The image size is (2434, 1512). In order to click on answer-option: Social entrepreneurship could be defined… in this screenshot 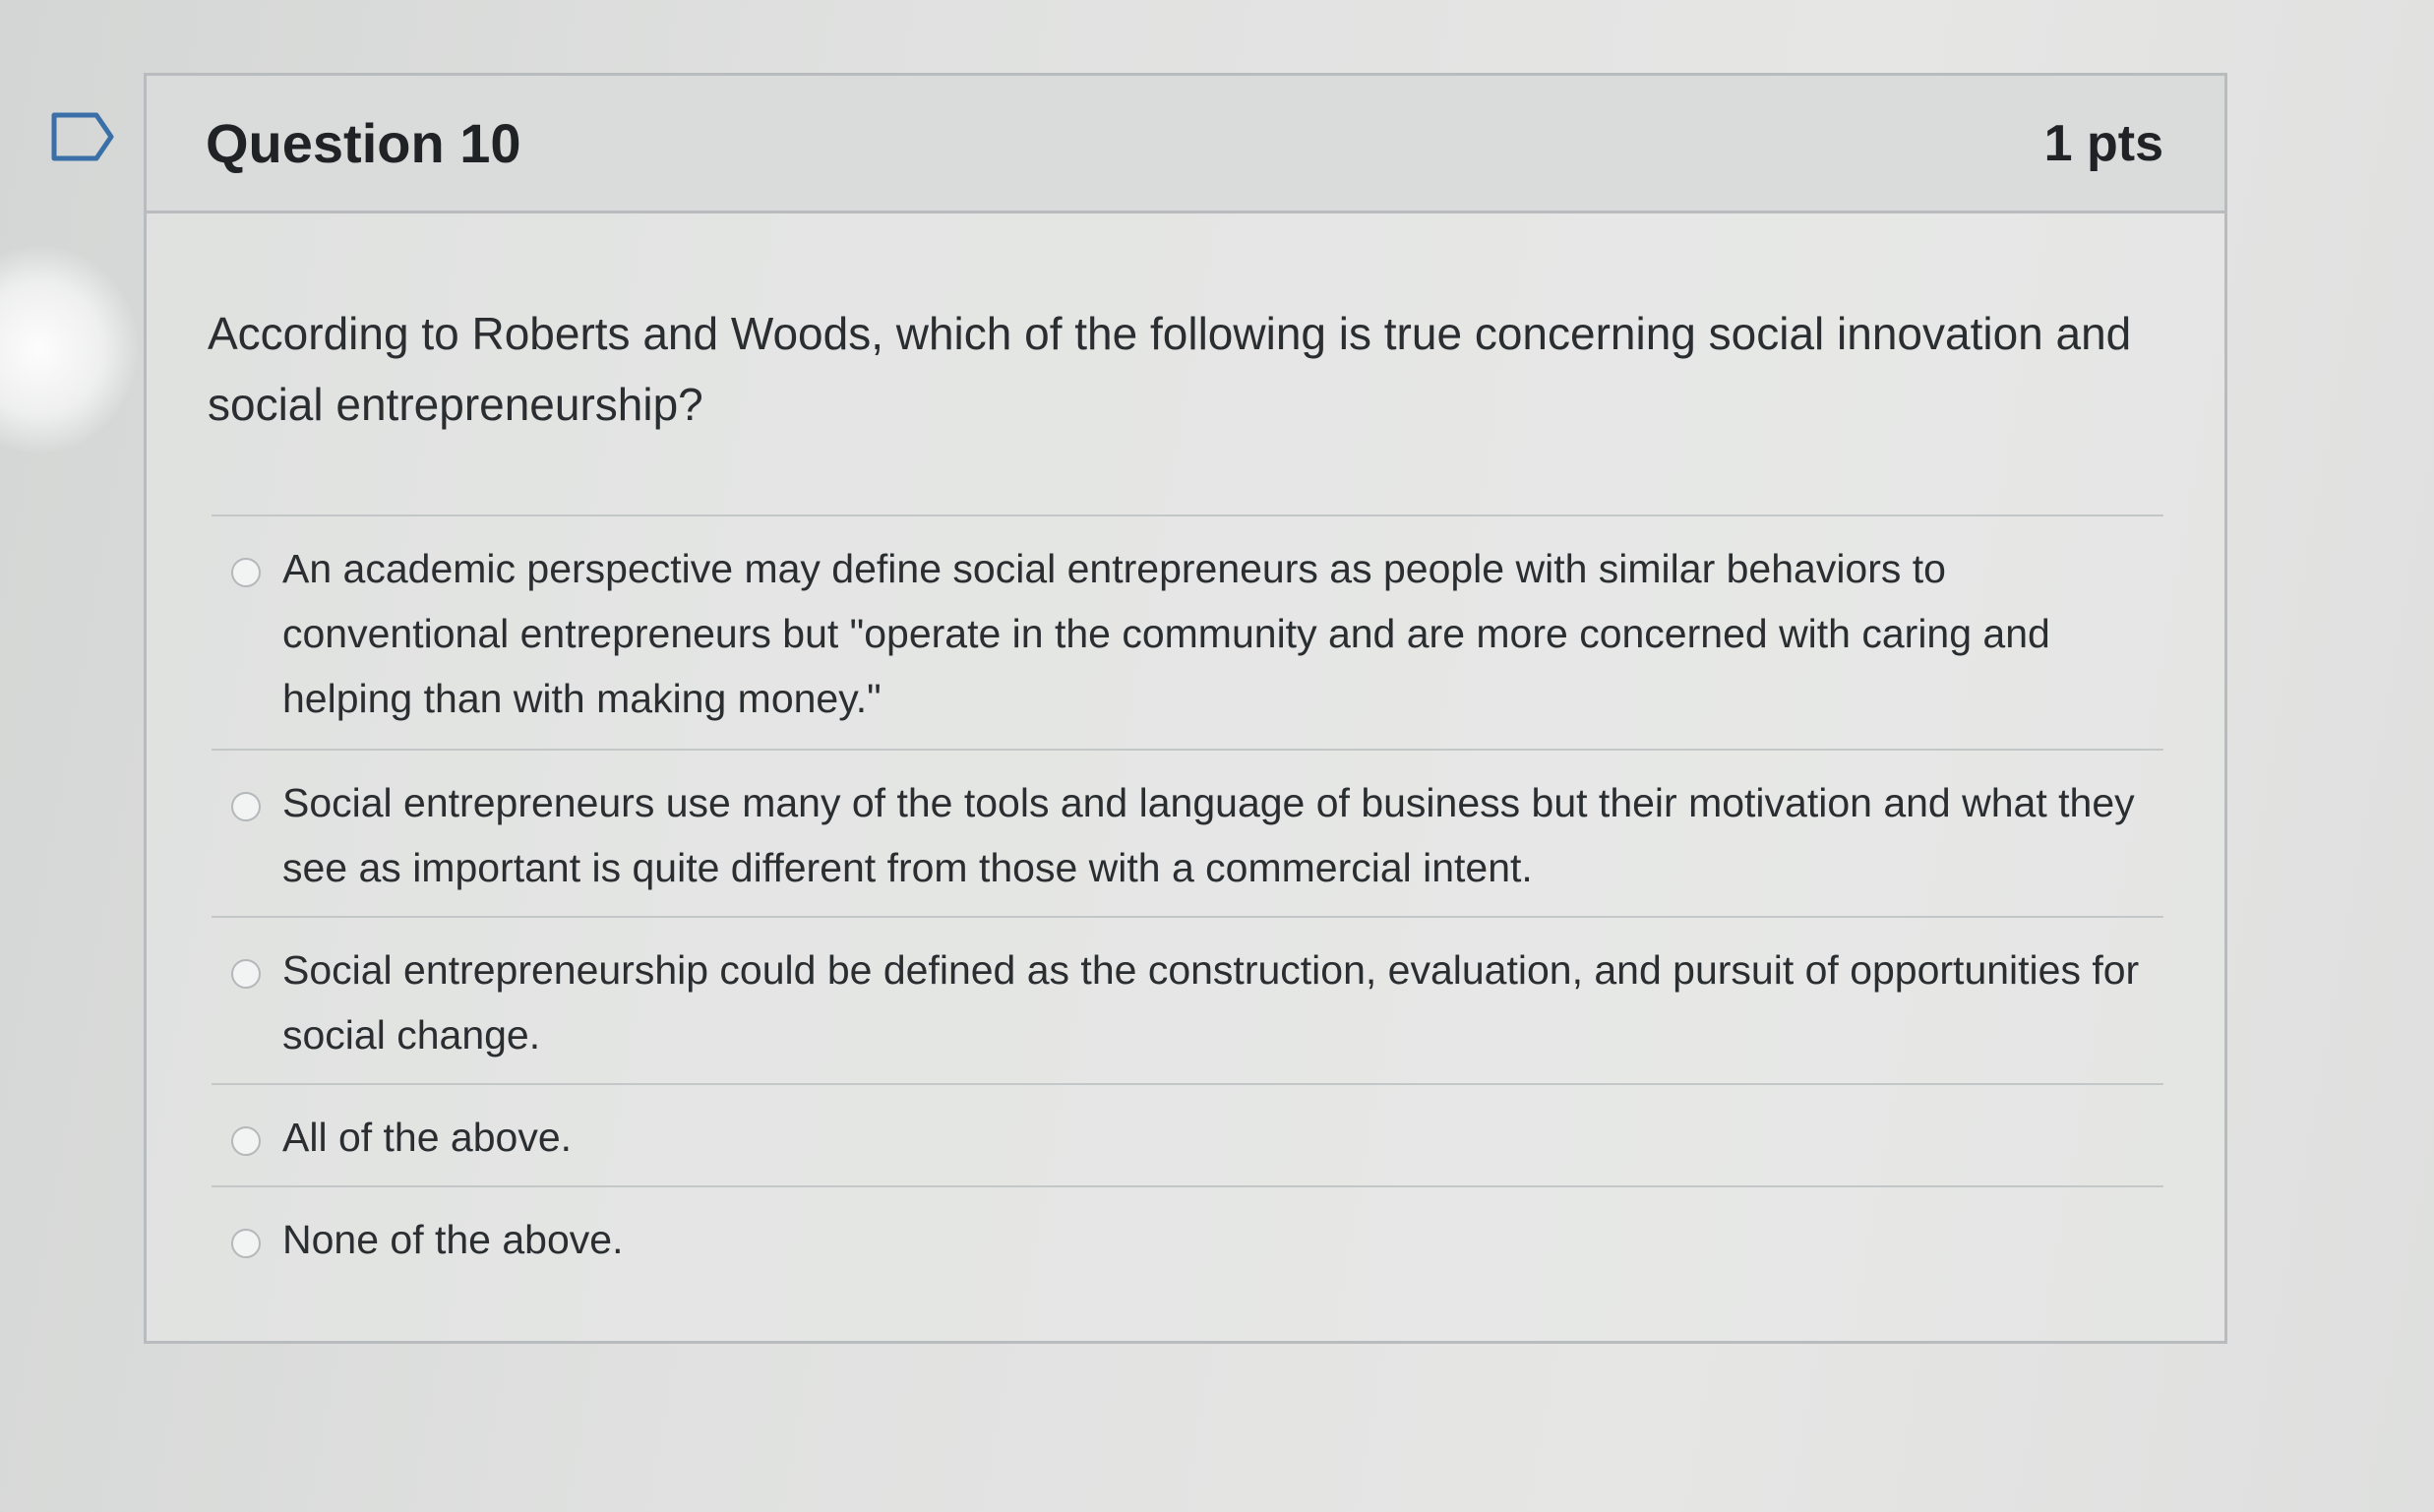, I will do `click(1187, 1000)`.